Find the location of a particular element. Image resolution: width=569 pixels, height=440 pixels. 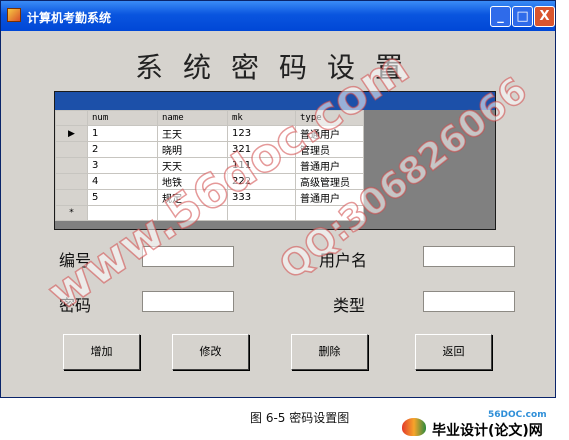

row-selector: ▶ is located at coordinates (71, 133).